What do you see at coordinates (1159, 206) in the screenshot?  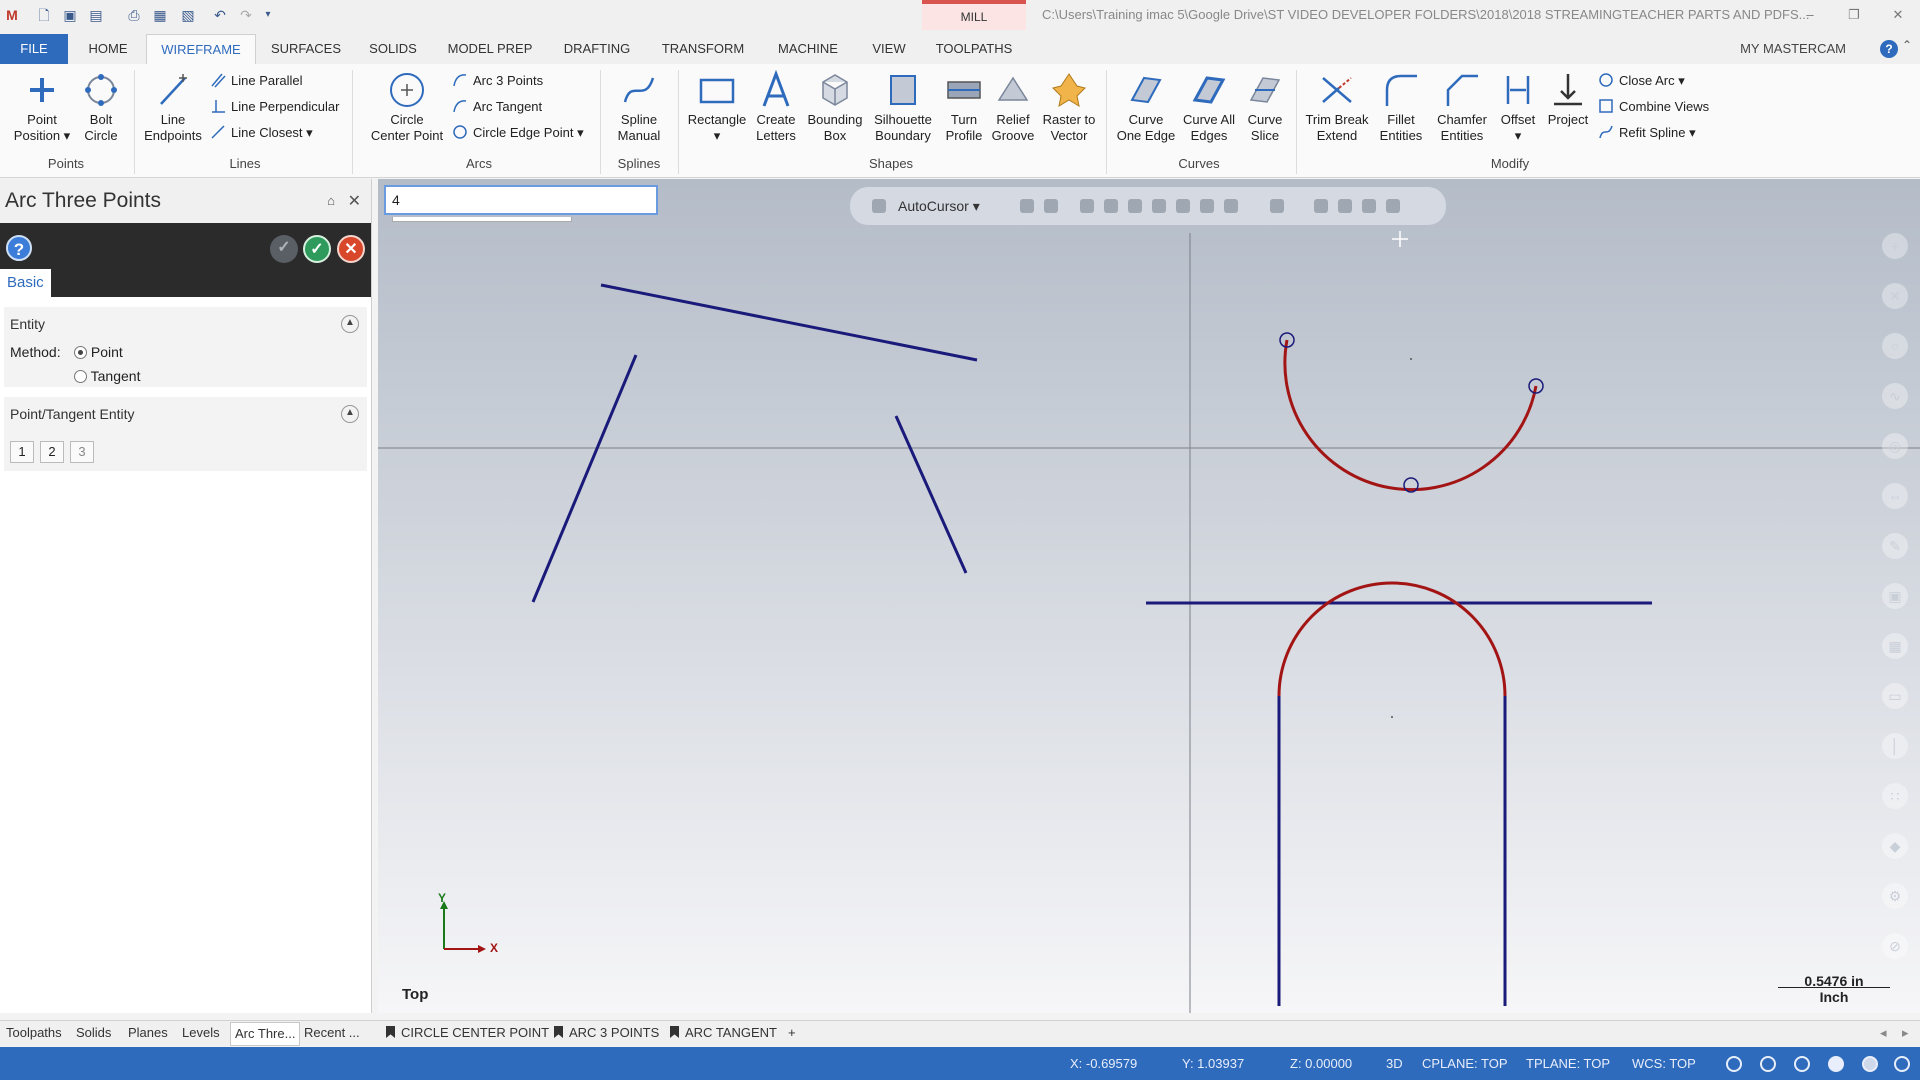 I see `select-edge-icon` at bounding box center [1159, 206].